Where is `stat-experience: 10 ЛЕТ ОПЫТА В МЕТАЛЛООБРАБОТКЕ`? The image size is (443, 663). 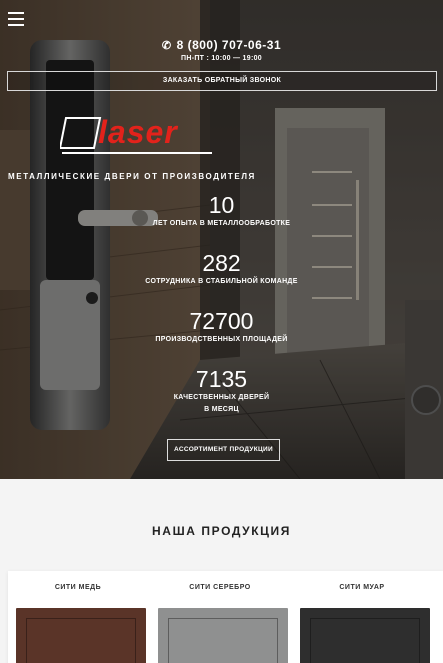 stat-experience: 10 ЛЕТ ОПЫТА В МЕТАЛЛООБРАБОТКЕ is located at coordinates (221, 209).